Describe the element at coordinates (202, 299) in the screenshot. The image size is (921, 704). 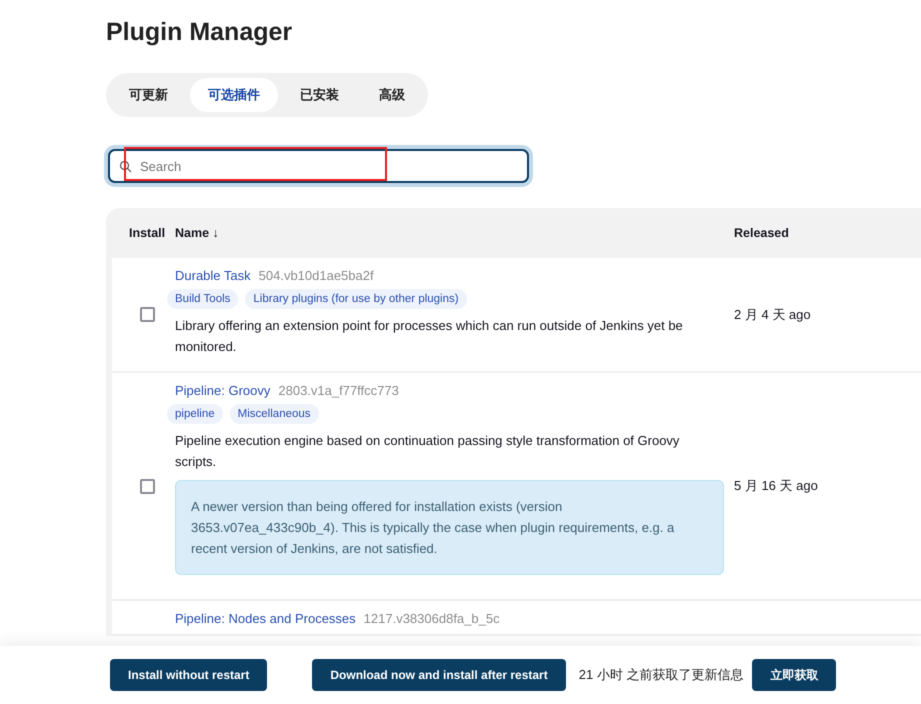
I see `category-tag: Build Tools` at that location.